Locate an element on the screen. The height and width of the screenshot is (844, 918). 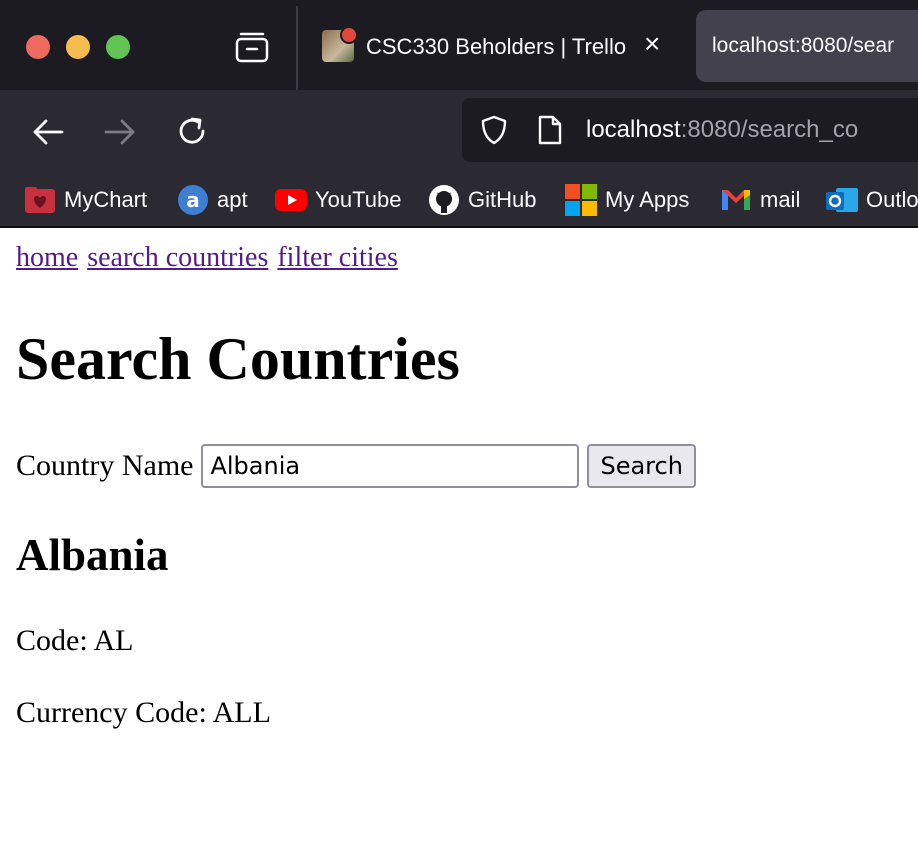
tab-manager-icon is located at coordinates (252, 47).